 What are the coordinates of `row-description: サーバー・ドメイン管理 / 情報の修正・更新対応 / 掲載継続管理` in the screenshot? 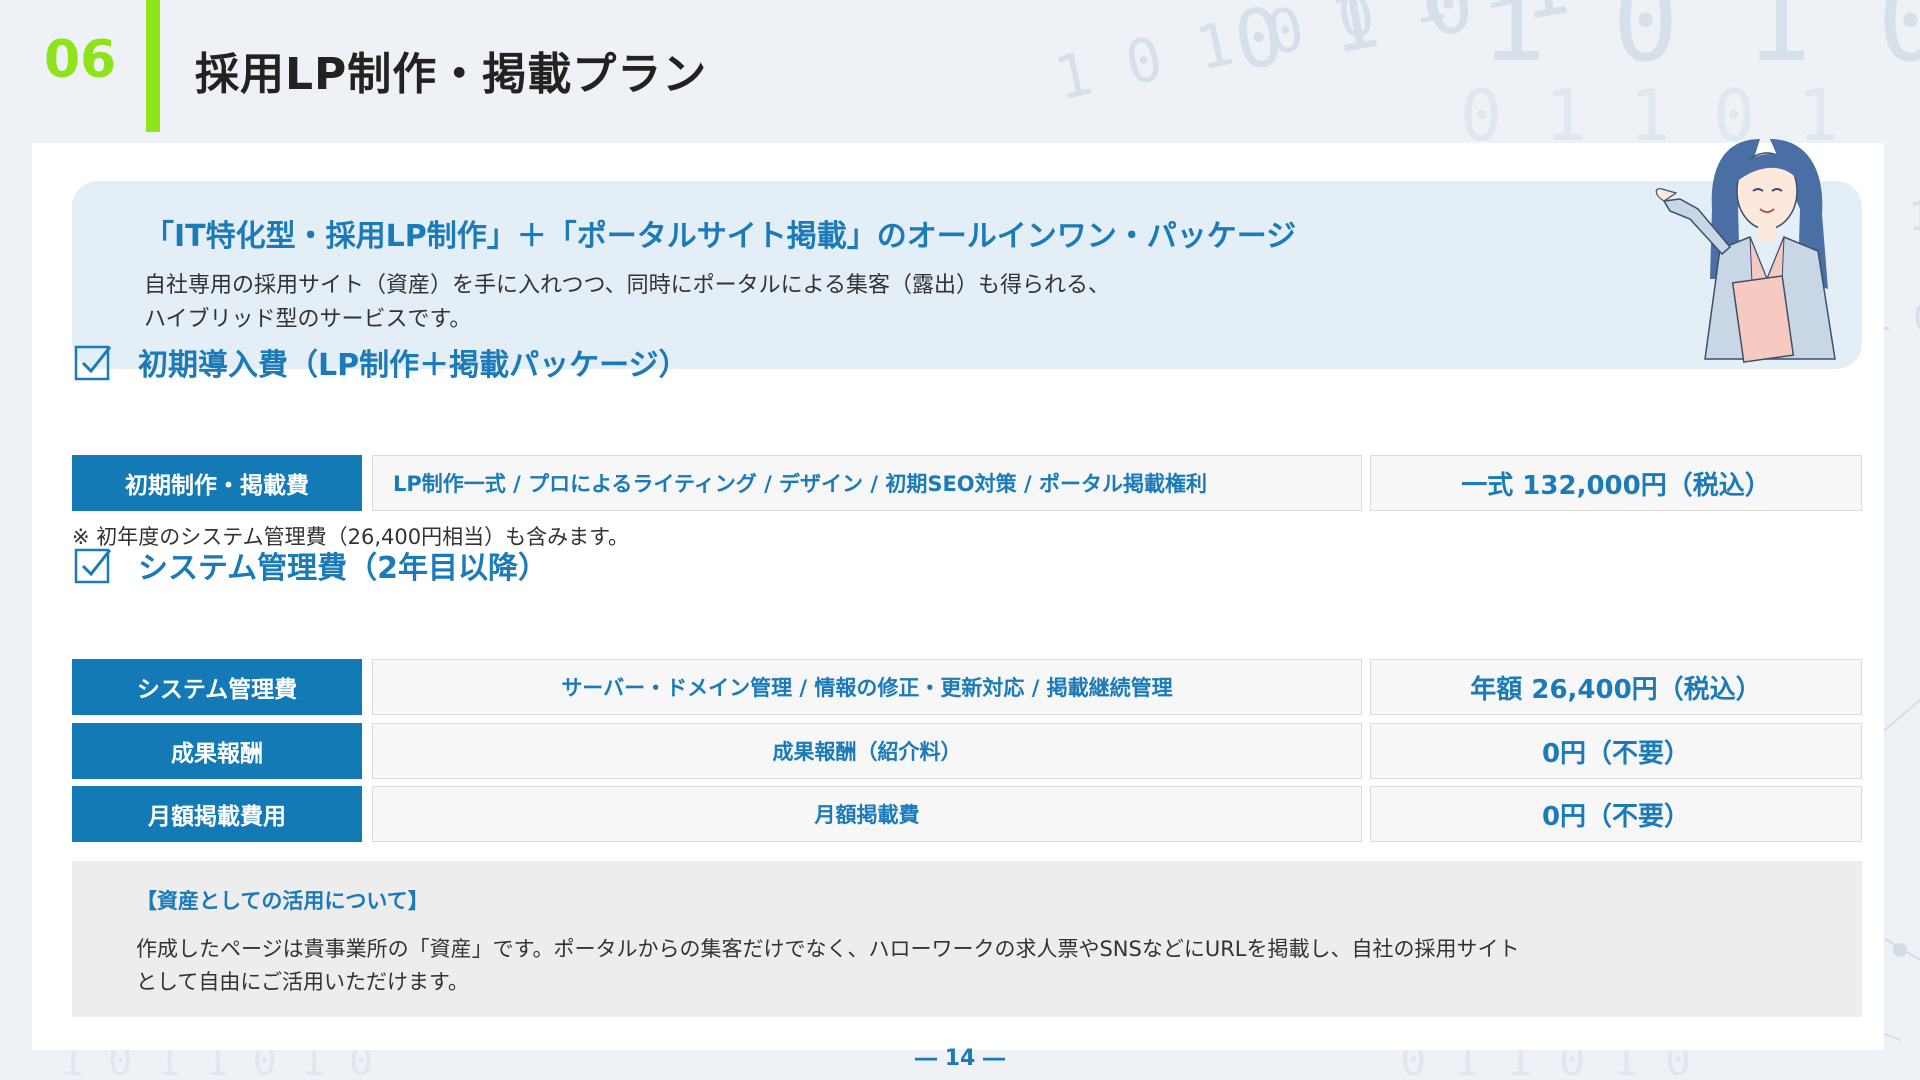 It's located at (867, 687).